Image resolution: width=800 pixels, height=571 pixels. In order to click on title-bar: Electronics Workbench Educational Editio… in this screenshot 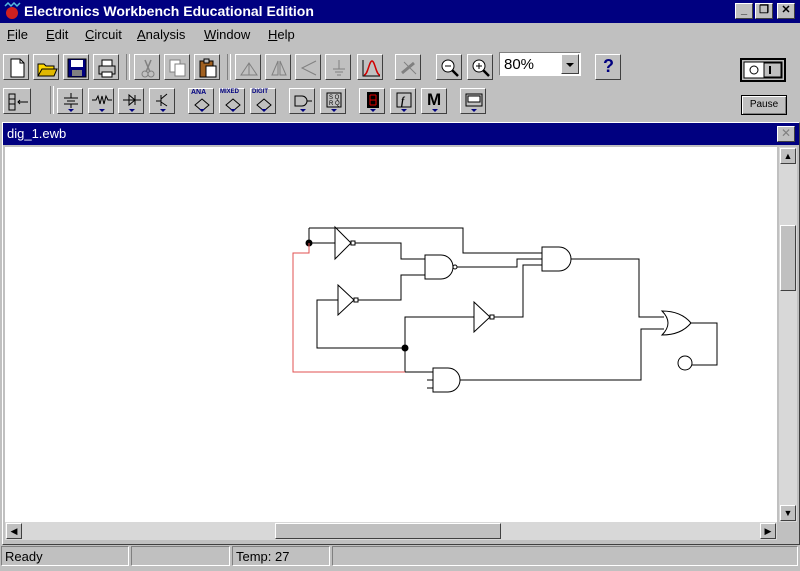, I will do `click(400, 11)`.